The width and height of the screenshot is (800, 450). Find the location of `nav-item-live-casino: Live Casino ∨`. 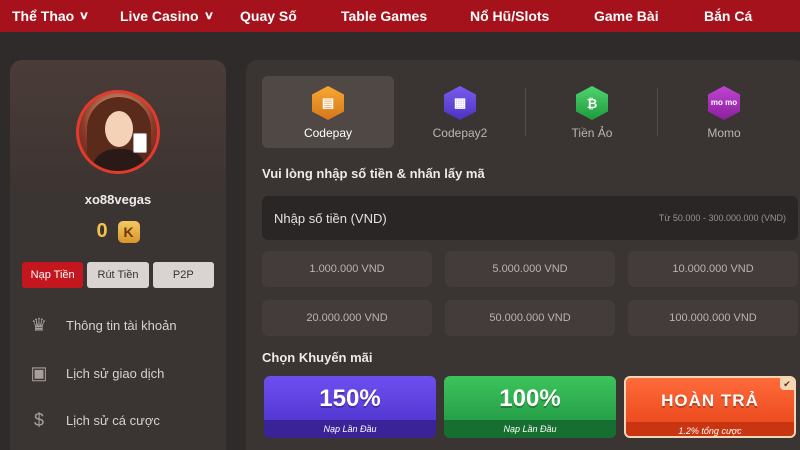

nav-item-live-casino: Live Casino ∨ is located at coordinates (167, 16).